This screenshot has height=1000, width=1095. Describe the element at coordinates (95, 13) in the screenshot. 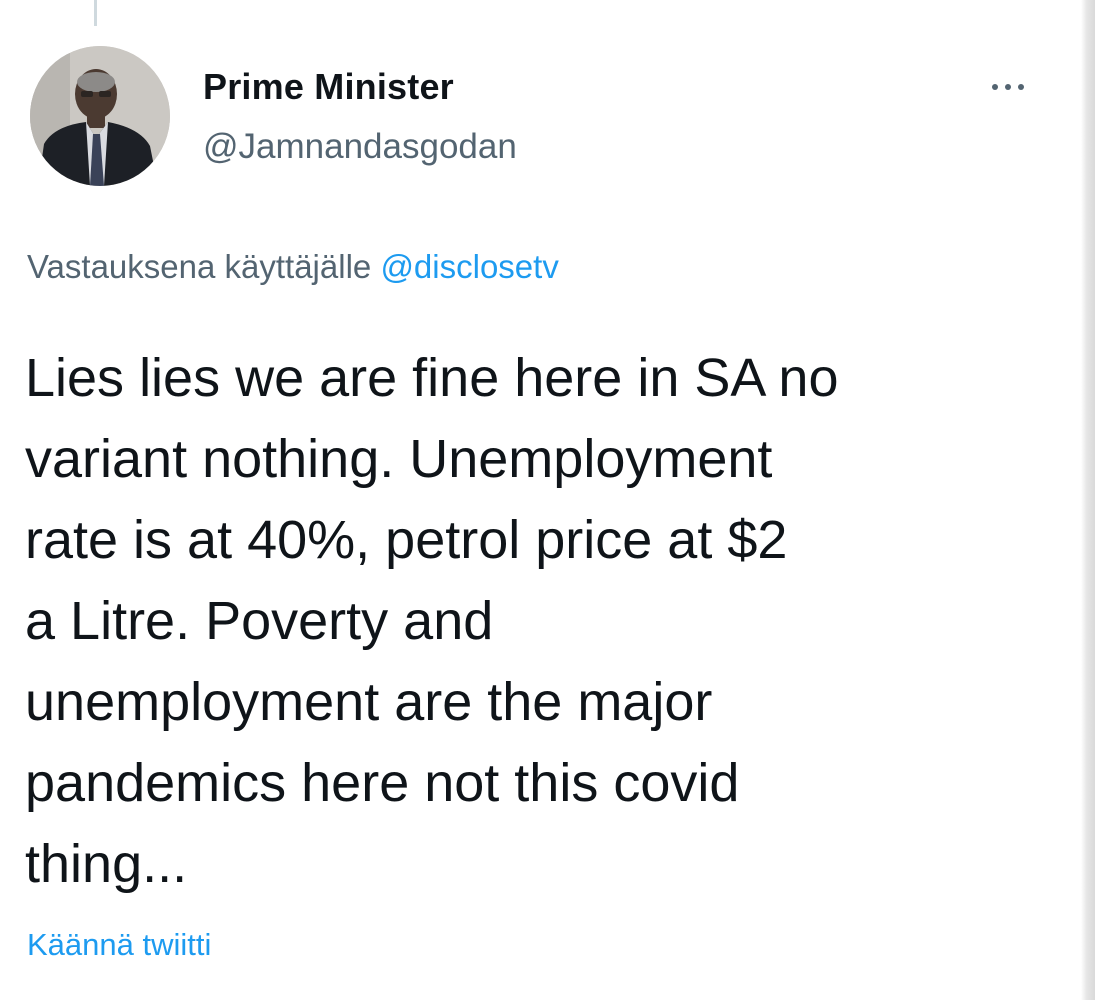

I see `thread-connector-line` at that location.